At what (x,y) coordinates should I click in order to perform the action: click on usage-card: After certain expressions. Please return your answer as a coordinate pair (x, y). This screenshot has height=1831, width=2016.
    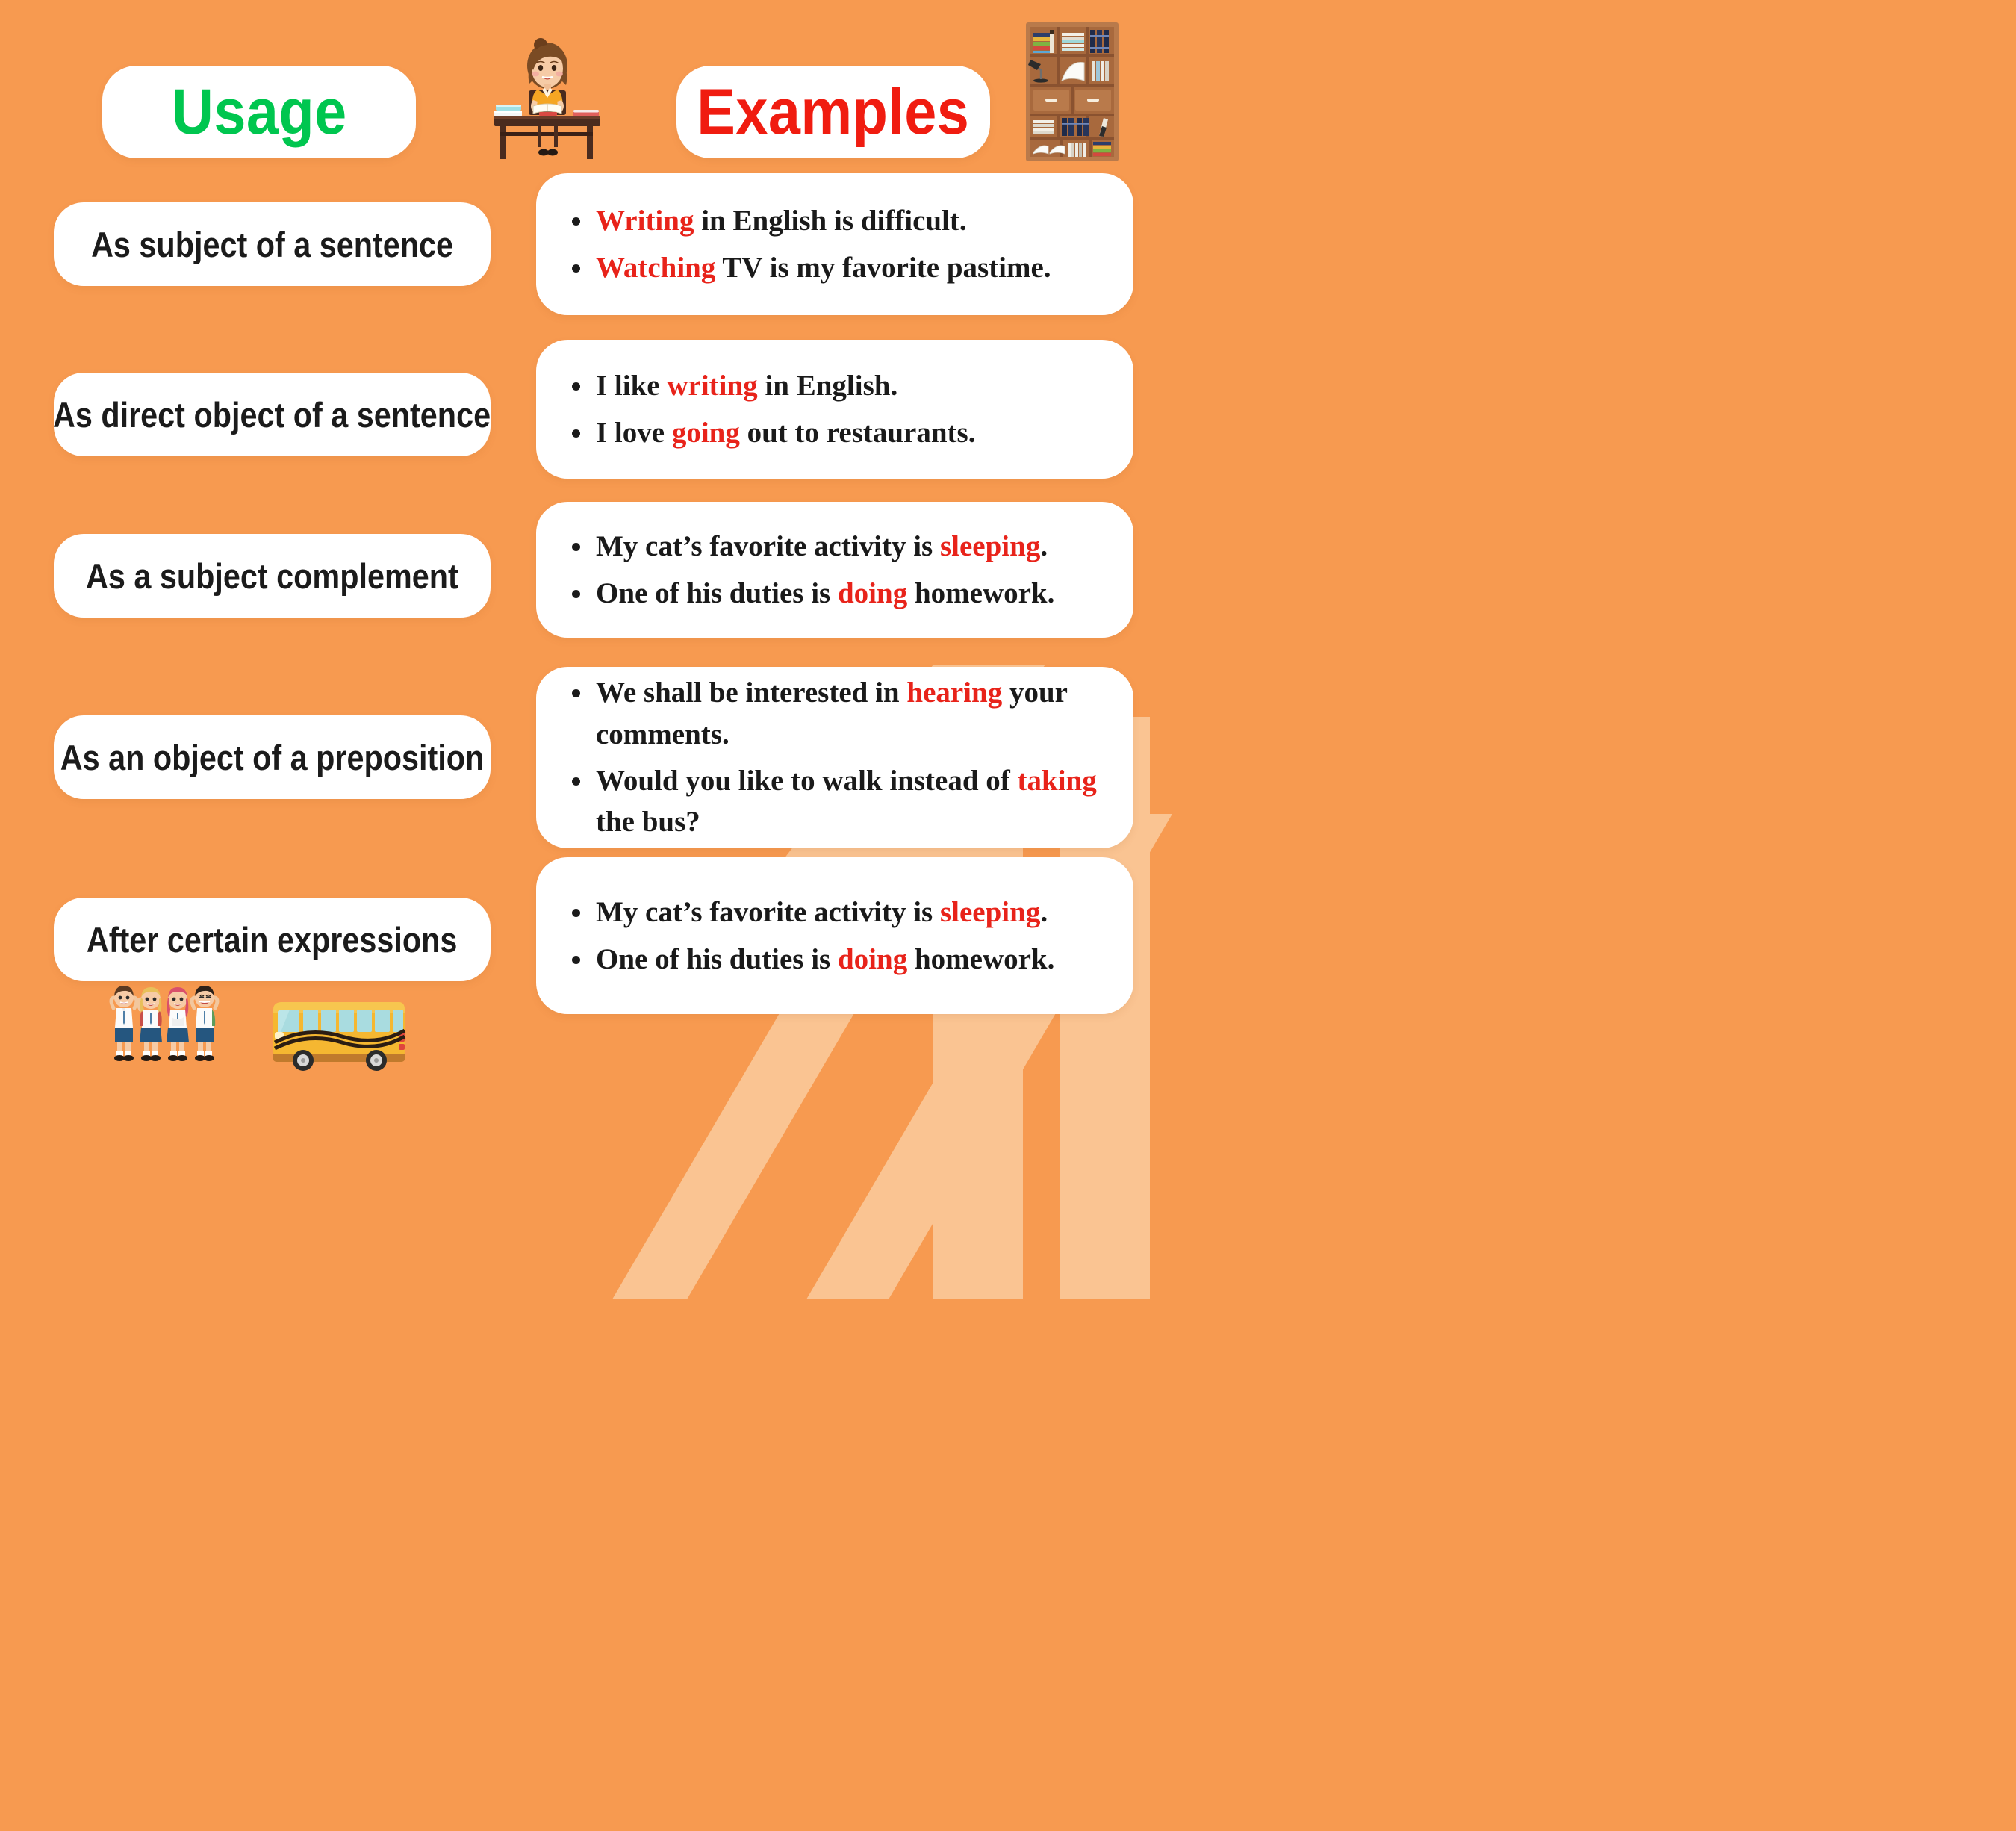
    Looking at the image, I should click on (272, 939).